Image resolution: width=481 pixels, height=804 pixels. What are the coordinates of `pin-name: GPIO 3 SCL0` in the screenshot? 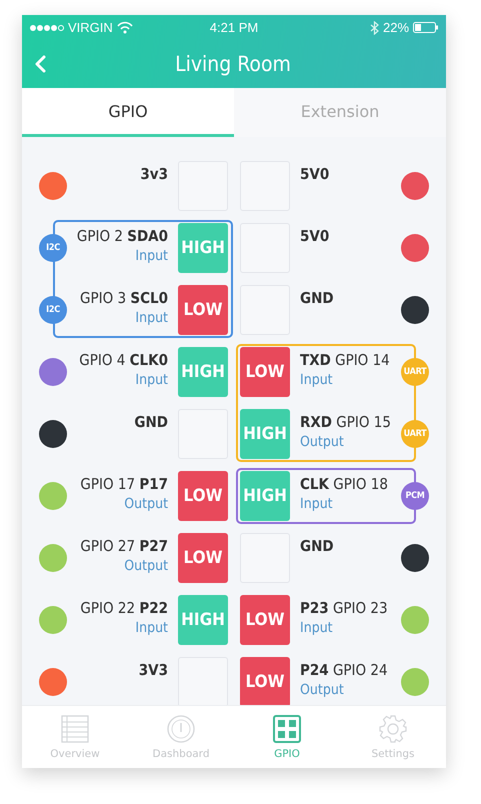 It's located at (124, 298).